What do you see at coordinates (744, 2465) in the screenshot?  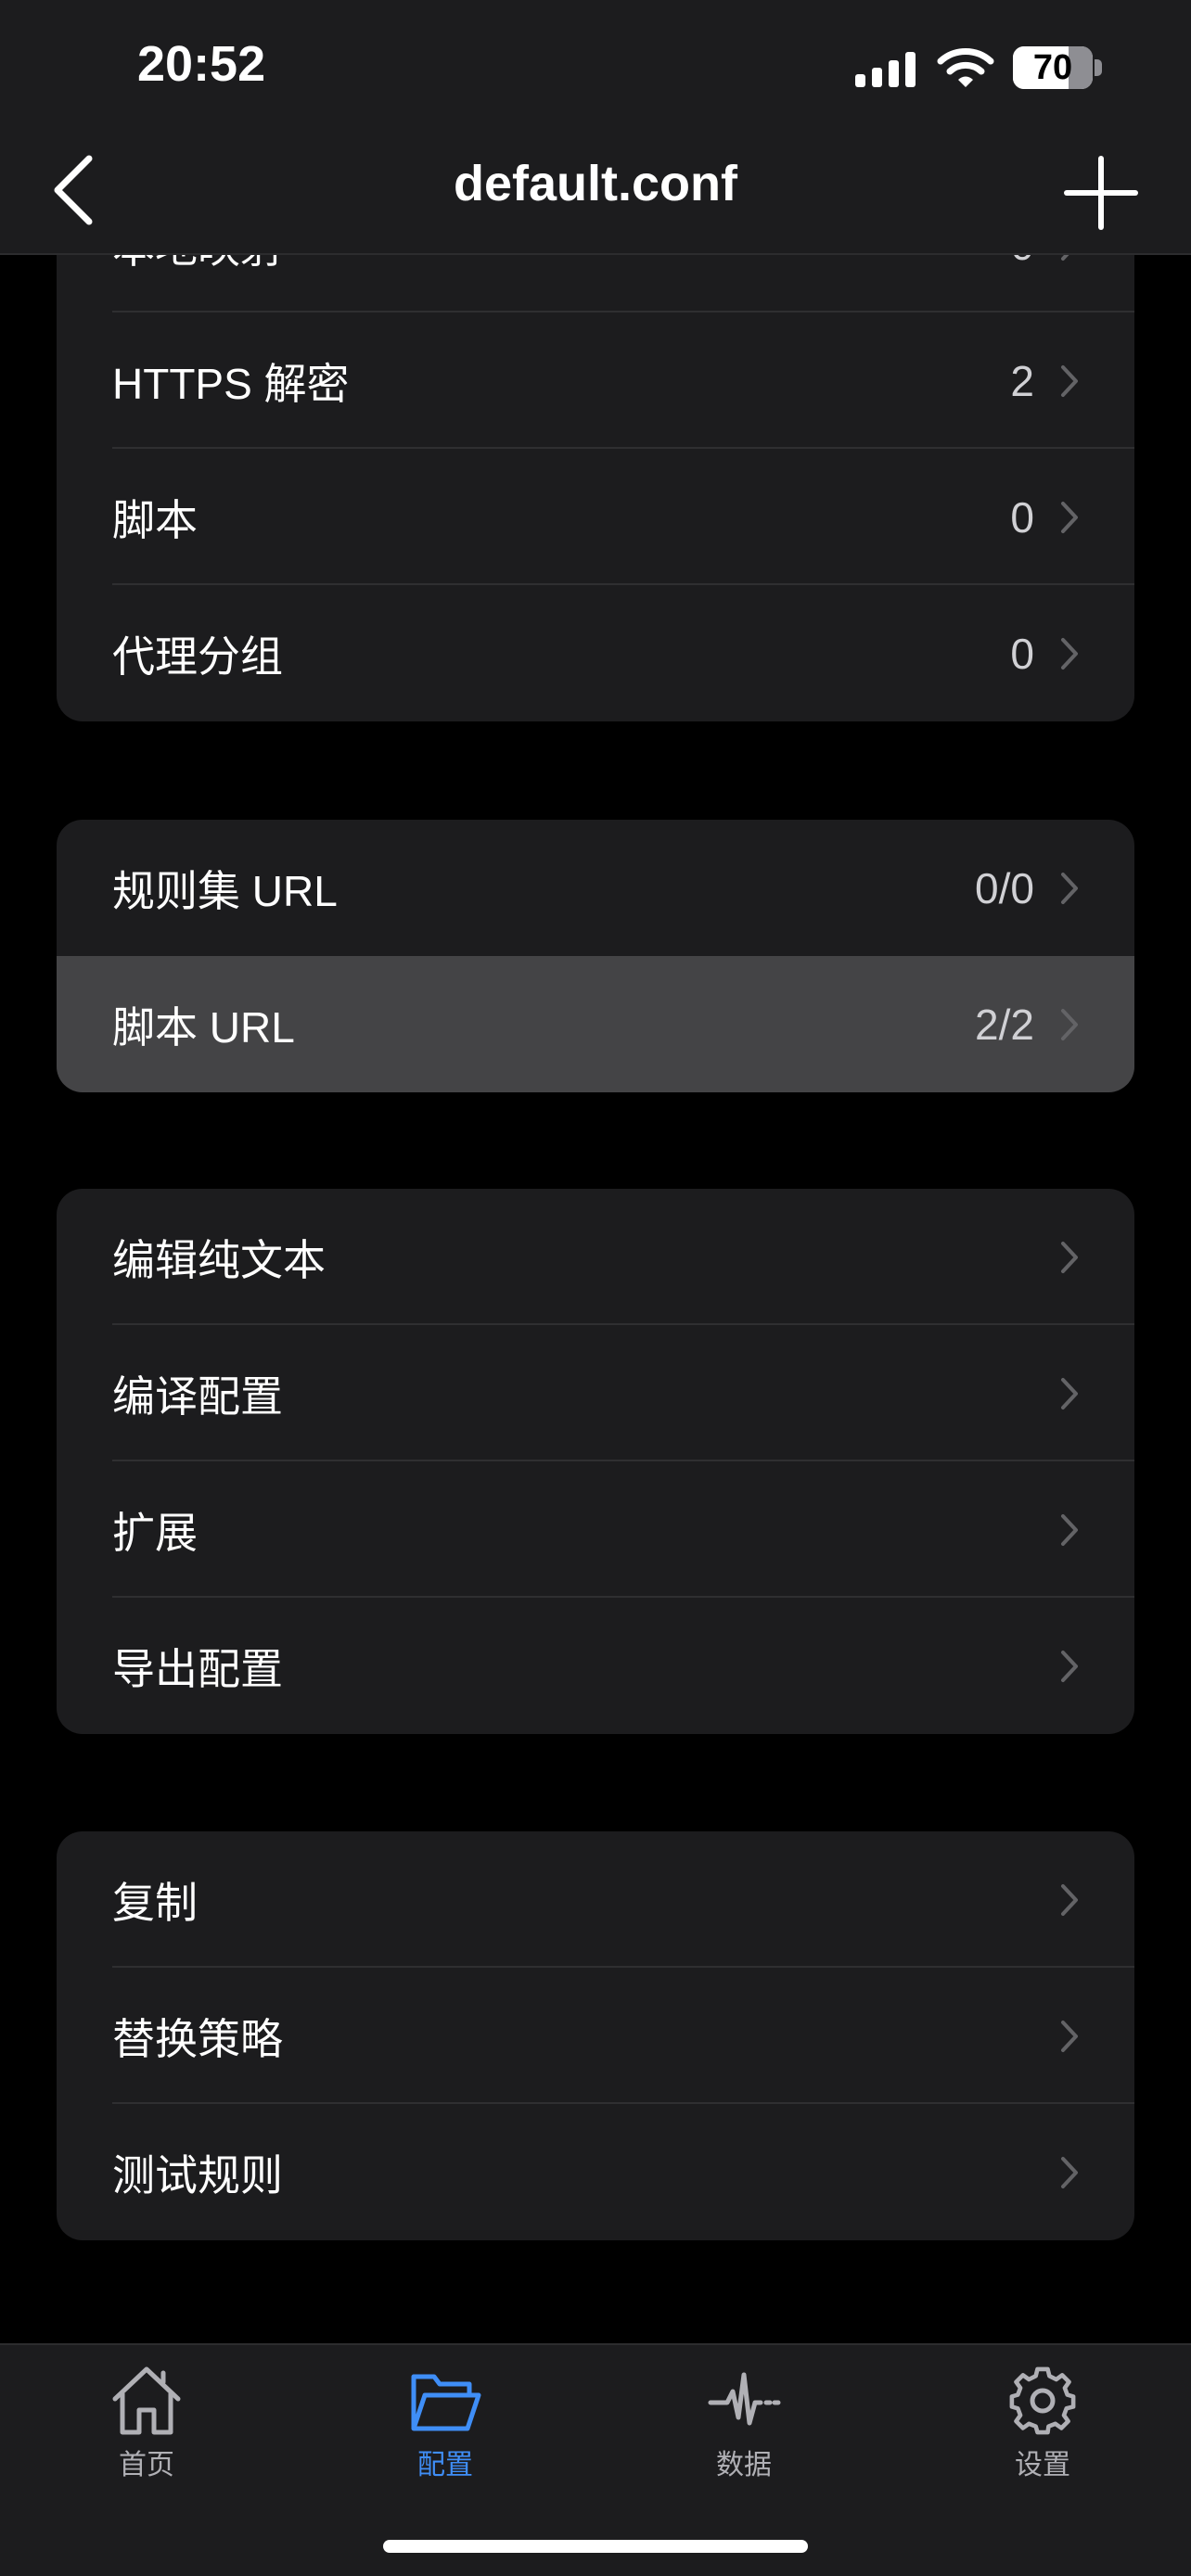 I see `tab-label: 数据` at bounding box center [744, 2465].